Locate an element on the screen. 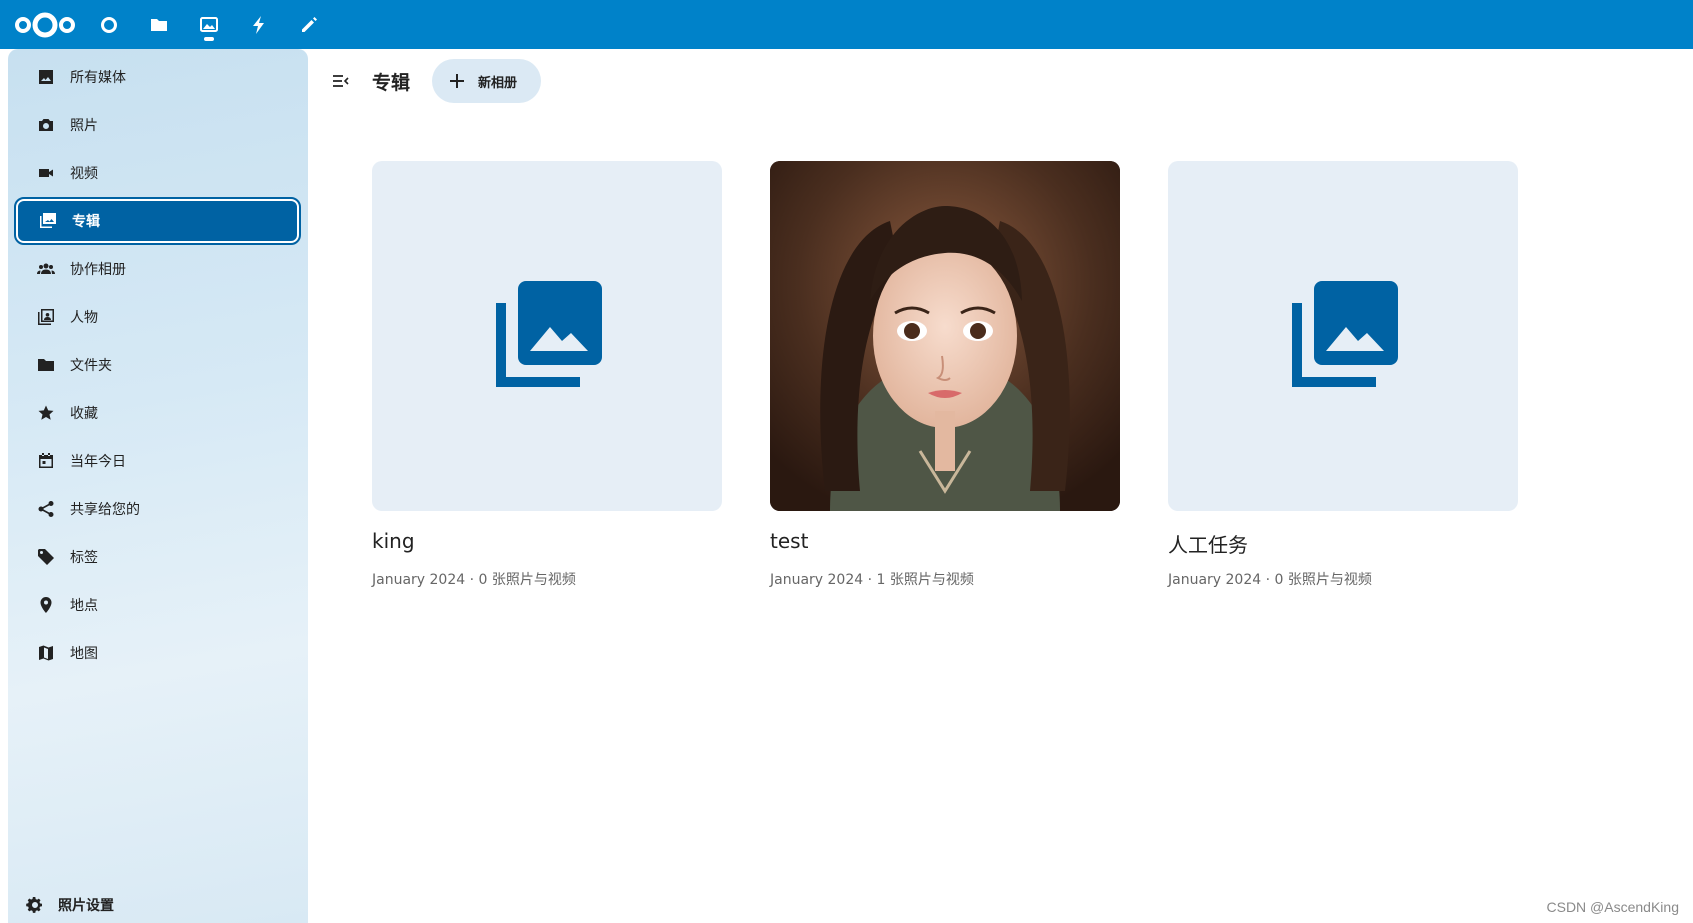 The image size is (1693, 923). sidebar-item-label: 人物 is located at coordinates (84, 318).